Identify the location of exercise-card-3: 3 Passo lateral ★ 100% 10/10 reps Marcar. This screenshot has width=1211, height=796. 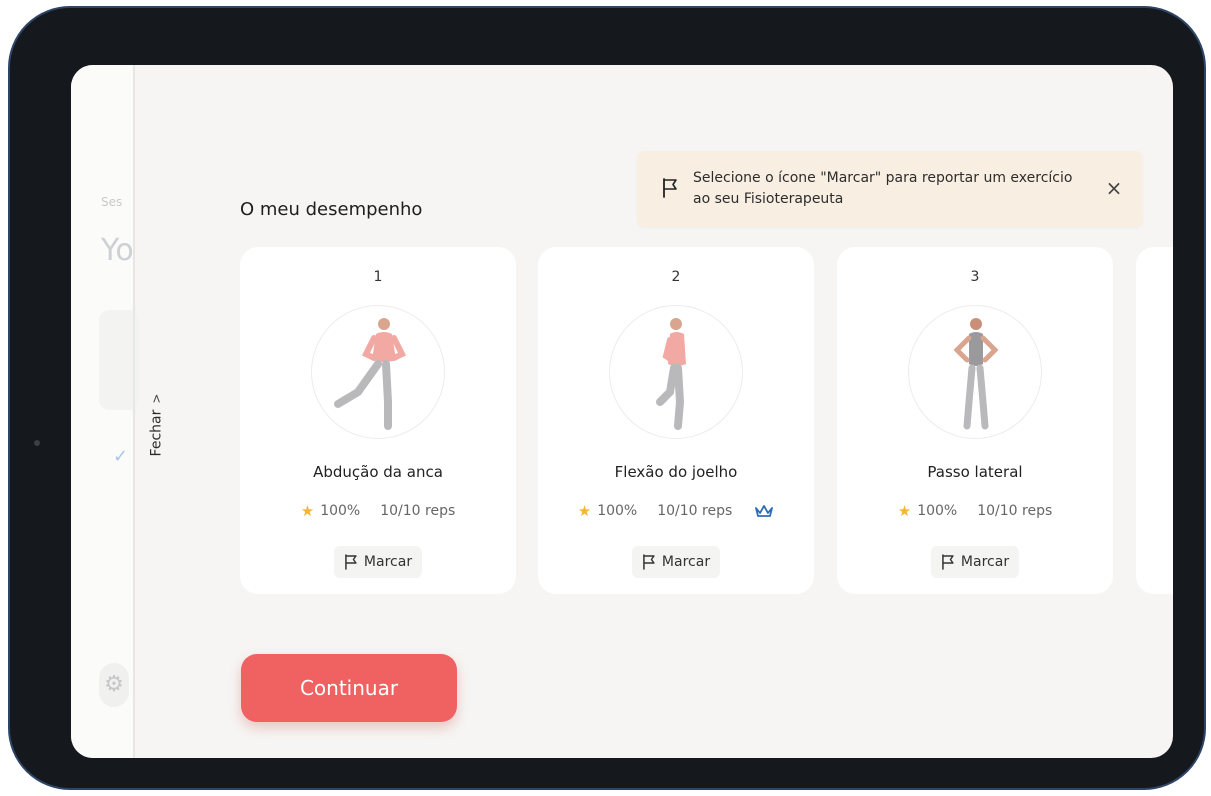
(975, 420).